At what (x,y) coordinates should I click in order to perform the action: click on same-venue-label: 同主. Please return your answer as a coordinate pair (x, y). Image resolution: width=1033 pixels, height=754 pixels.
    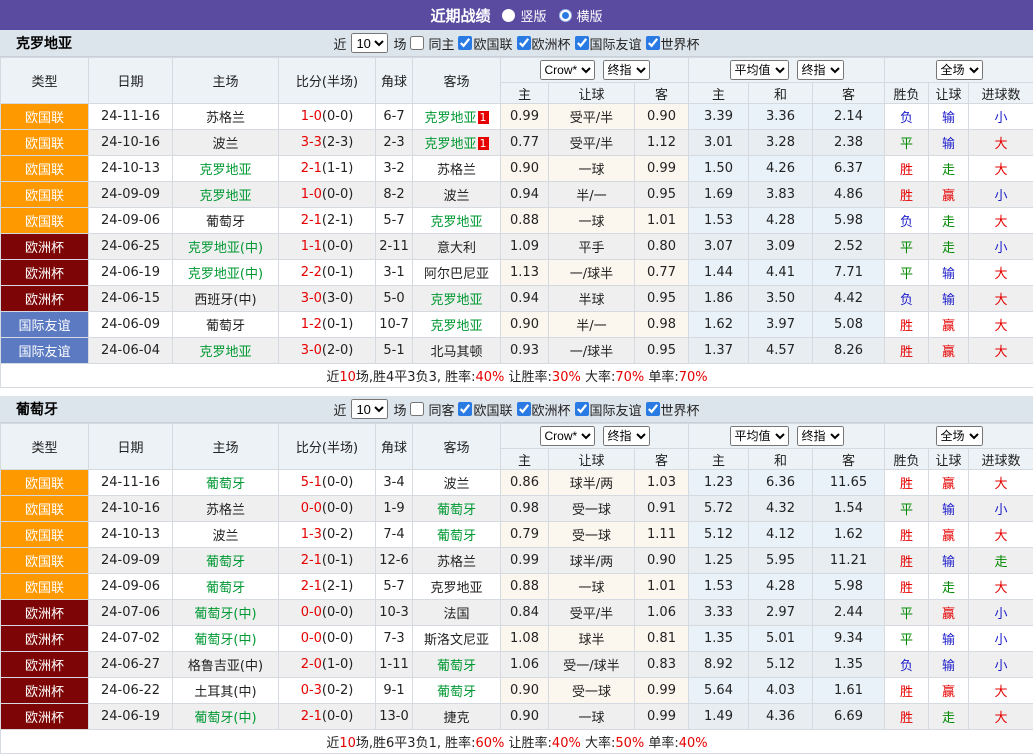
    Looking at the image, I should click on (441, 43).